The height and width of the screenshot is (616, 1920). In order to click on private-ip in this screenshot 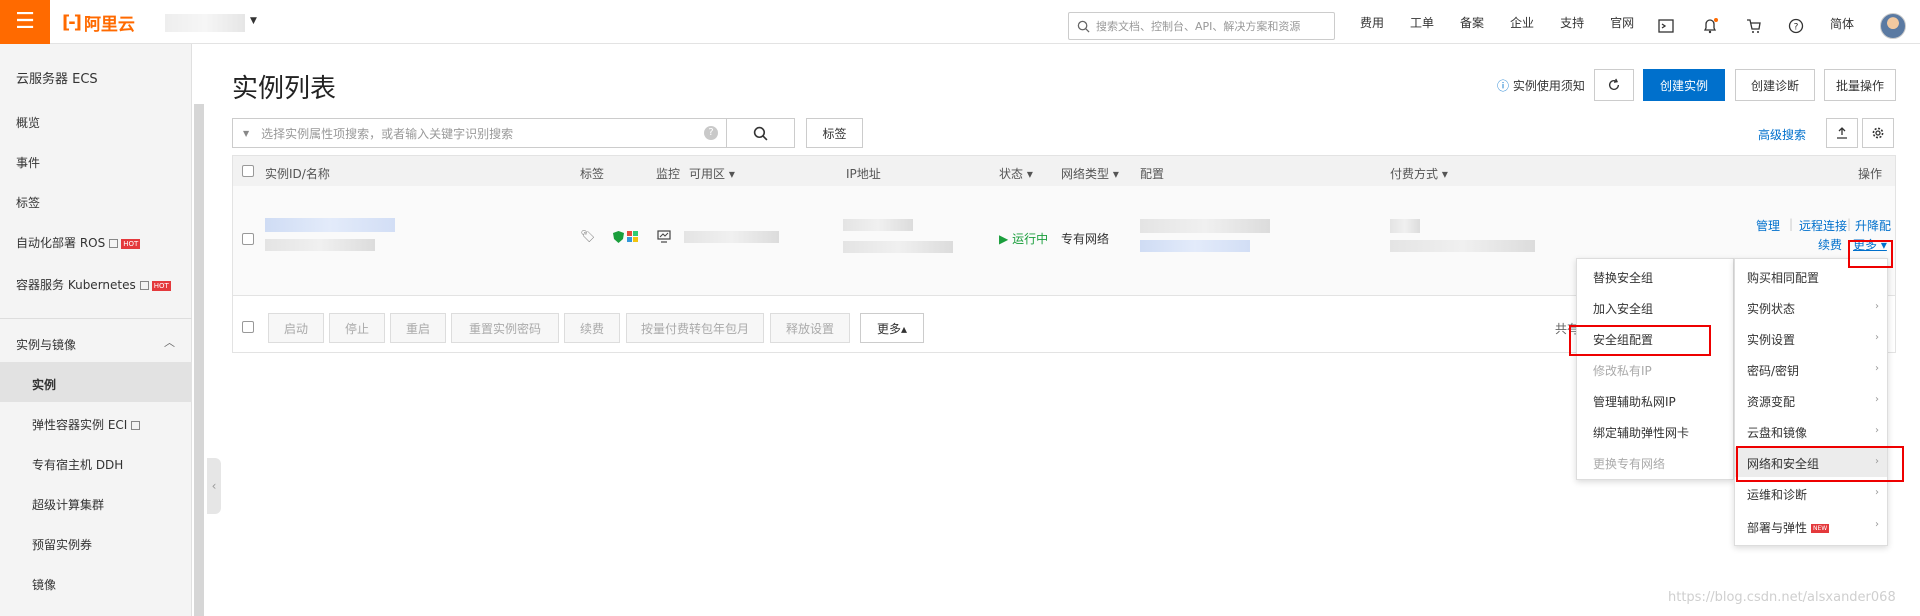, I will do `click(898, 247)`.